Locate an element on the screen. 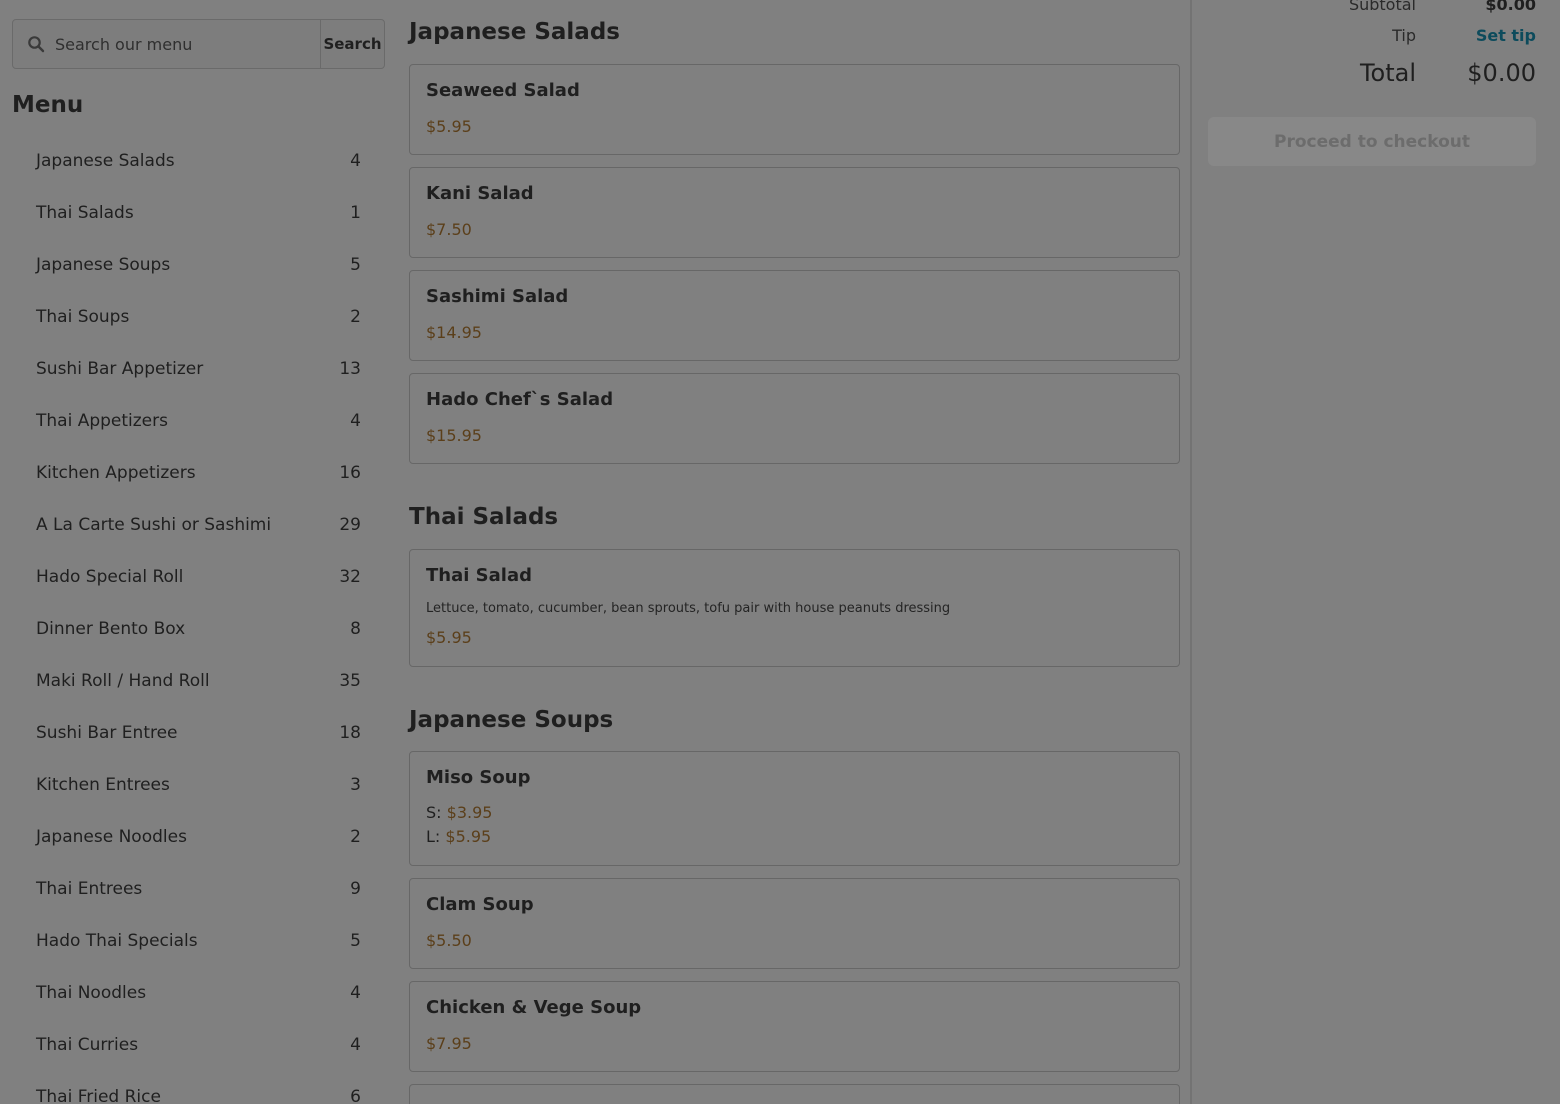 Image resolution: width=1560 pixels, height=1104 pixels. sidebar-item-count: 35 is located at coordinates (350, 681).